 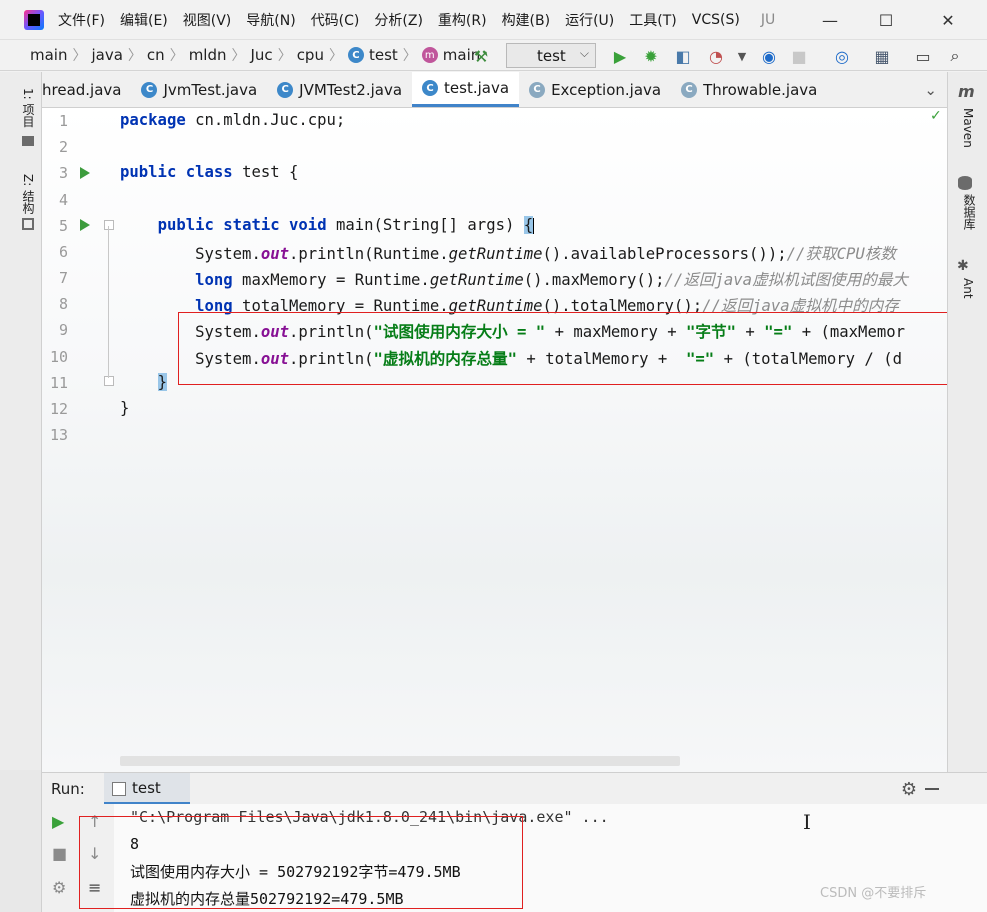 What do you see at coordinates (429, 55) in the screenshot?
I see `method-icon: m` at bounding box center [429, 55].